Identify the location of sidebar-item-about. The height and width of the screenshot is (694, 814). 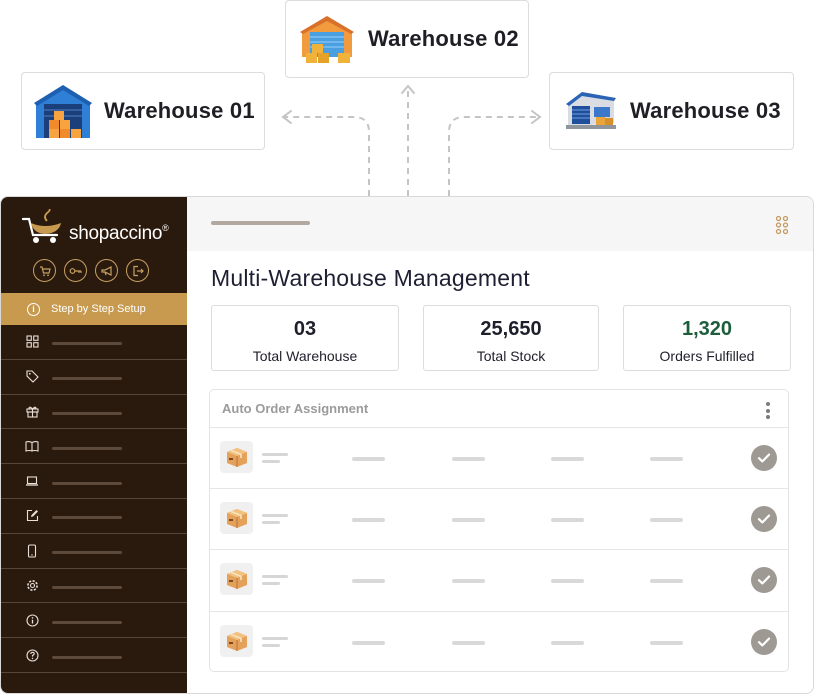
(94, 621).